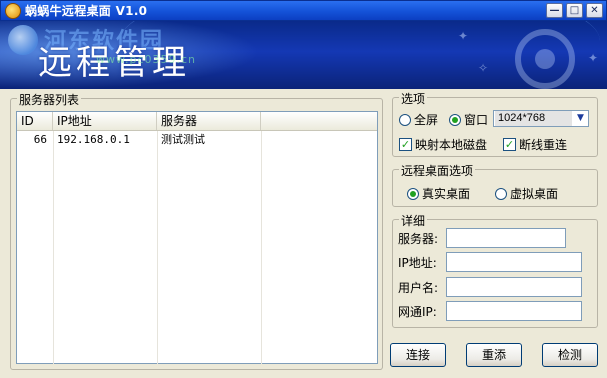 The width and height of the screenshot is (607, 378). Describe the element at coordinates (40, 139) in the screenshot. I see `cell-id: 66` at that location.